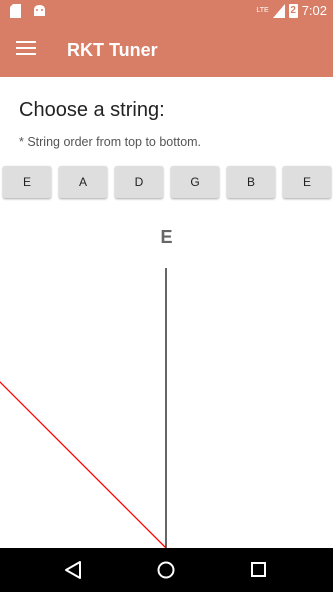  Describe the element at coordinates (307, 182) in the screenshot. I see `string-button-e-high: E` at that location.